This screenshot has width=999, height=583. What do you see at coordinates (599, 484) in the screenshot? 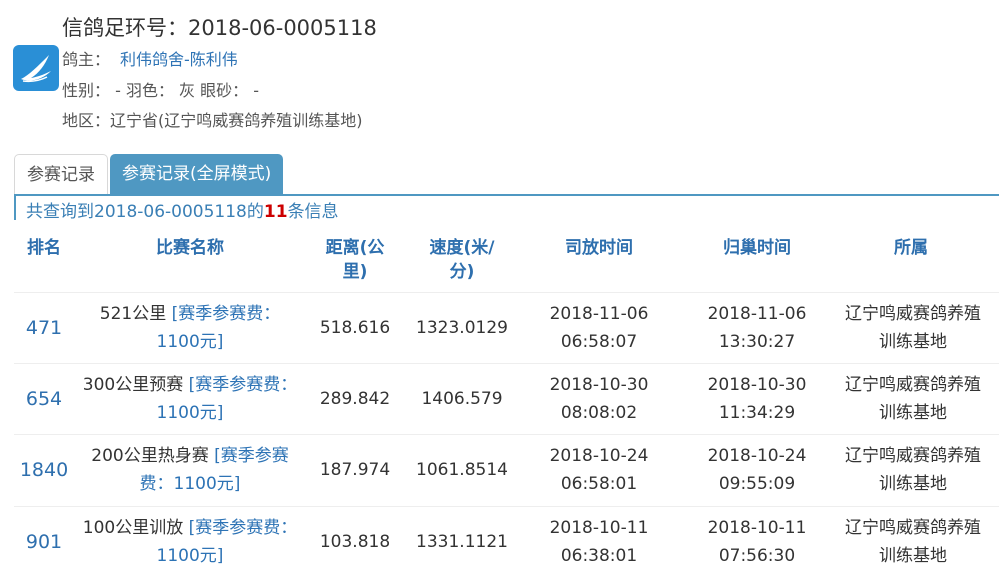
I see `release-clock: 06:58:01` at bounding box center [599, 484].